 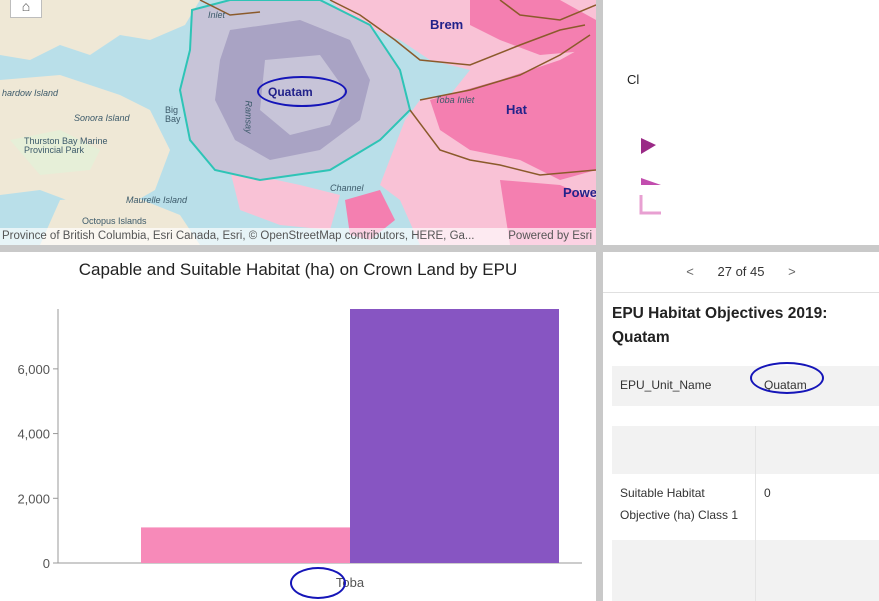 What do you see at coordinates (679, 504) in the screenshot?
I see `popup-row-key: Suitable Habitat Objective (ha) Class 1` at bounding box center [679, 504].